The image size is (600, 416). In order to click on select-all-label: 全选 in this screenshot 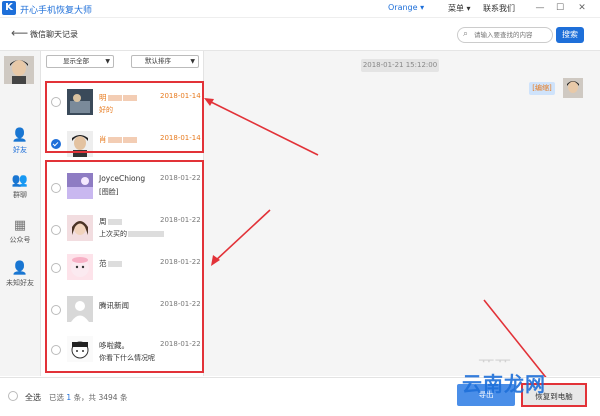, I will do `click(33, 397)`.